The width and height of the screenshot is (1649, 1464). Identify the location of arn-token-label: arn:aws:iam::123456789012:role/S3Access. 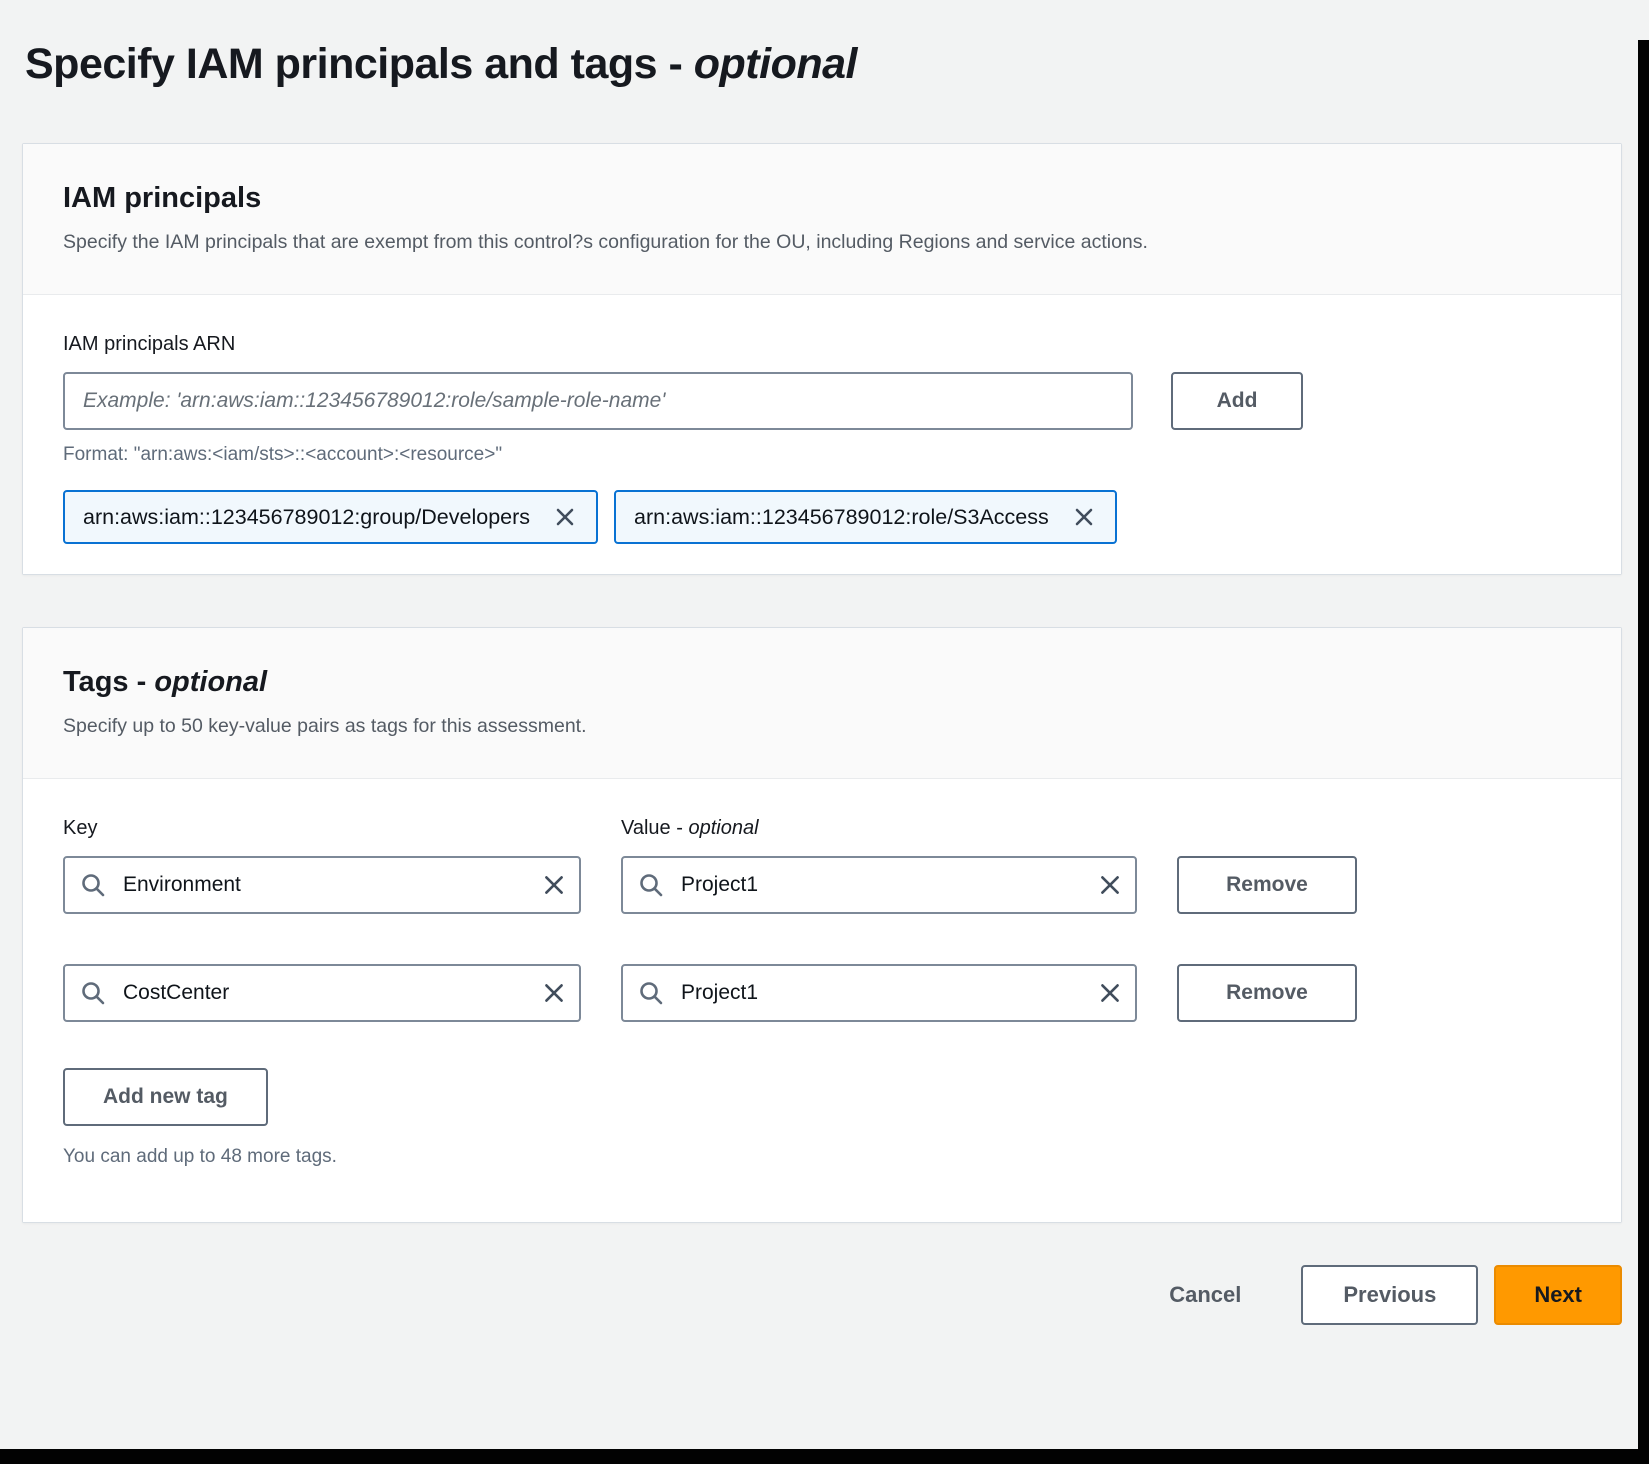
(841, 516).